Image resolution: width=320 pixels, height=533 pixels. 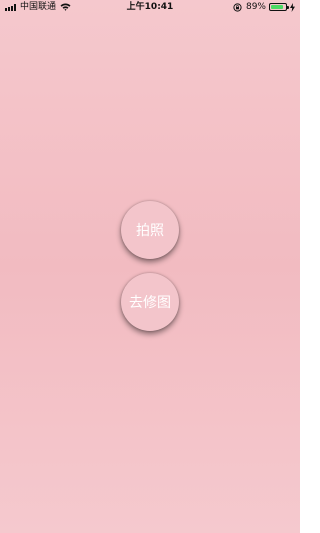 I want to click on edit-photo-button: 去修图, so click(x=150, y=302).